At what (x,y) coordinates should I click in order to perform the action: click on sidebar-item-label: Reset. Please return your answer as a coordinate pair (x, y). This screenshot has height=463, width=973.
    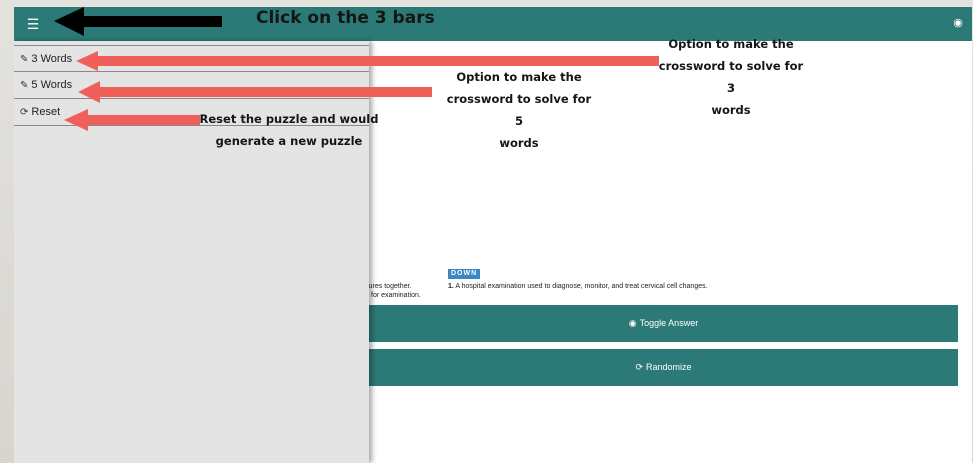
    Looking at the image, I should click on (46, 112).